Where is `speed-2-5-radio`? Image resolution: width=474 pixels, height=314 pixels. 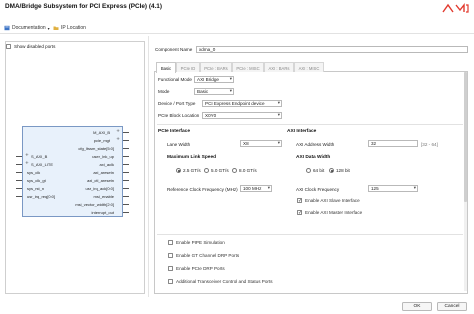 speed-2-5-radio is located at coordinates (178, 170).